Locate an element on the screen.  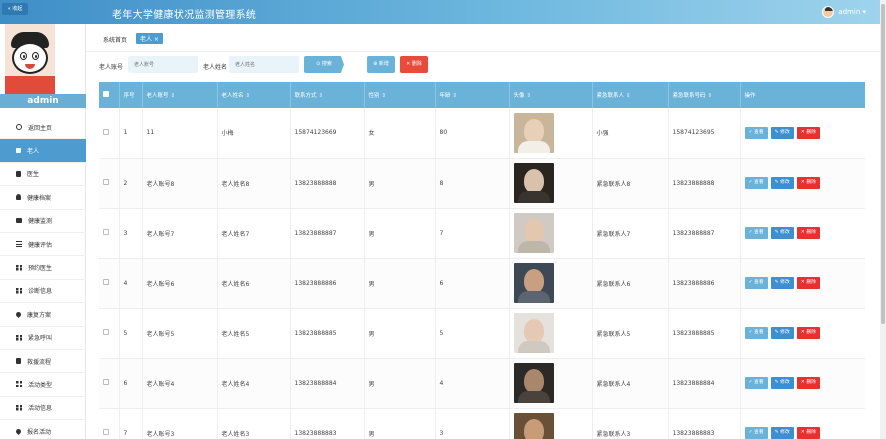
cell-account: 老人账号8 is located at coordinates (180, 183).